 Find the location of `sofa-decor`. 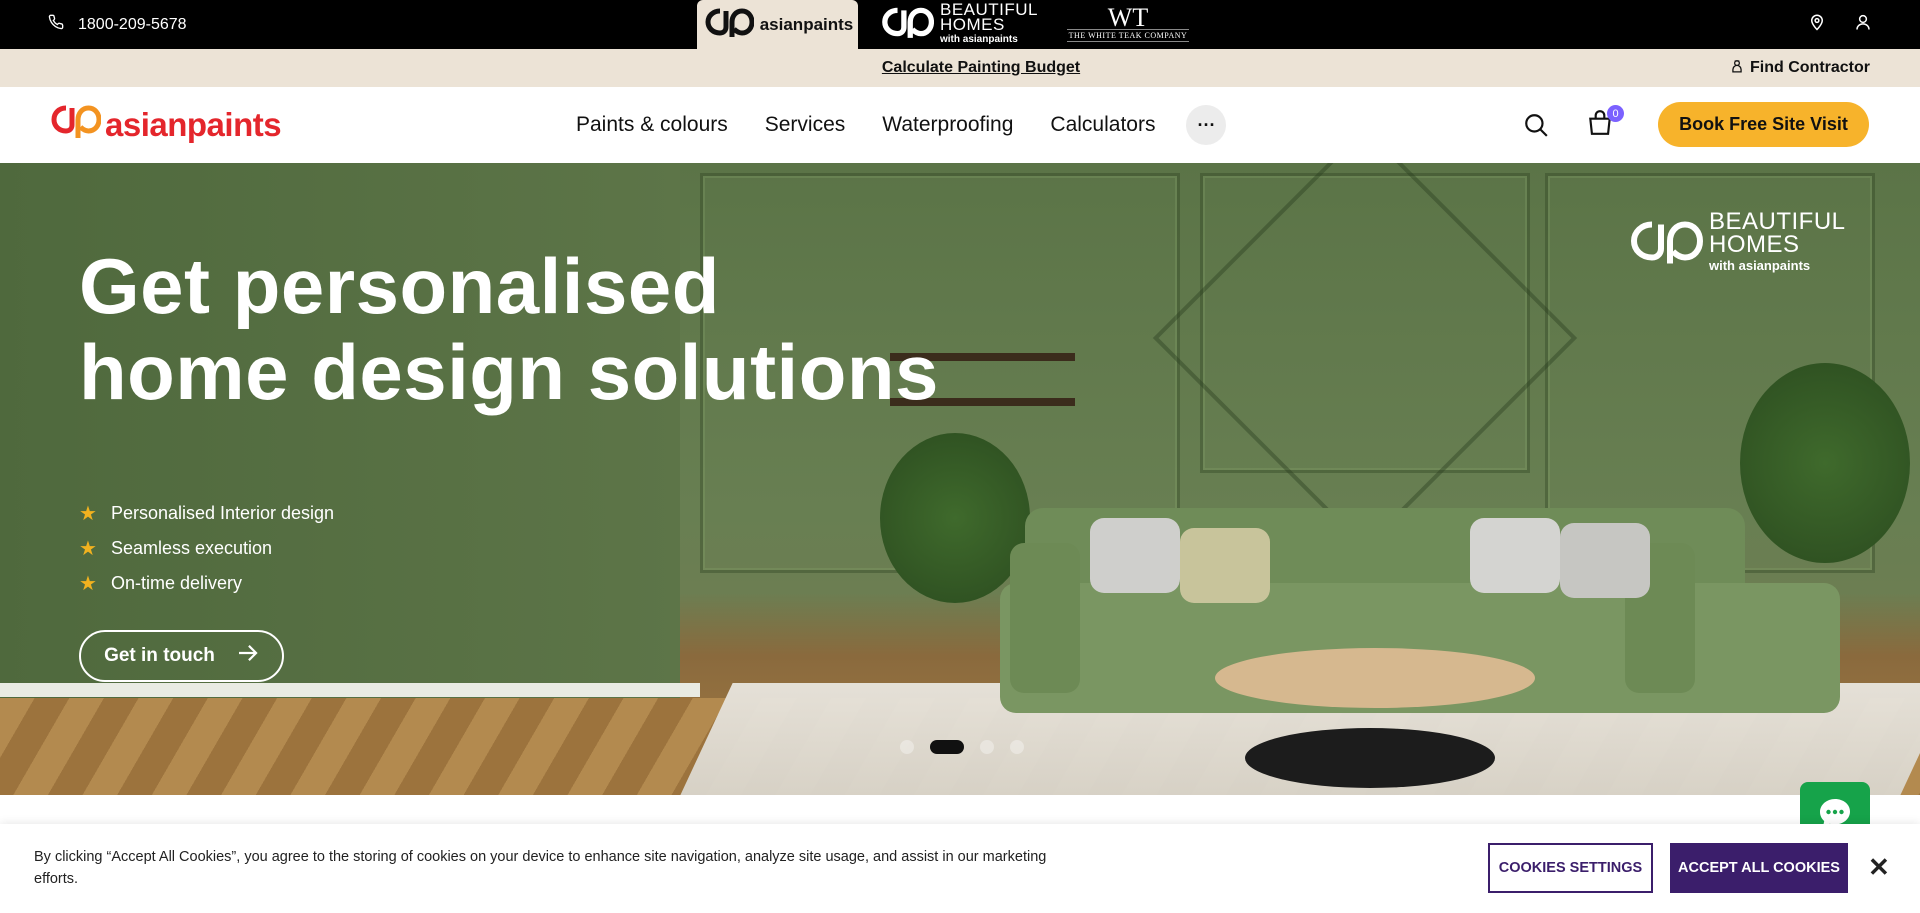

sofa-decor is located at coordinates (1045, 618).